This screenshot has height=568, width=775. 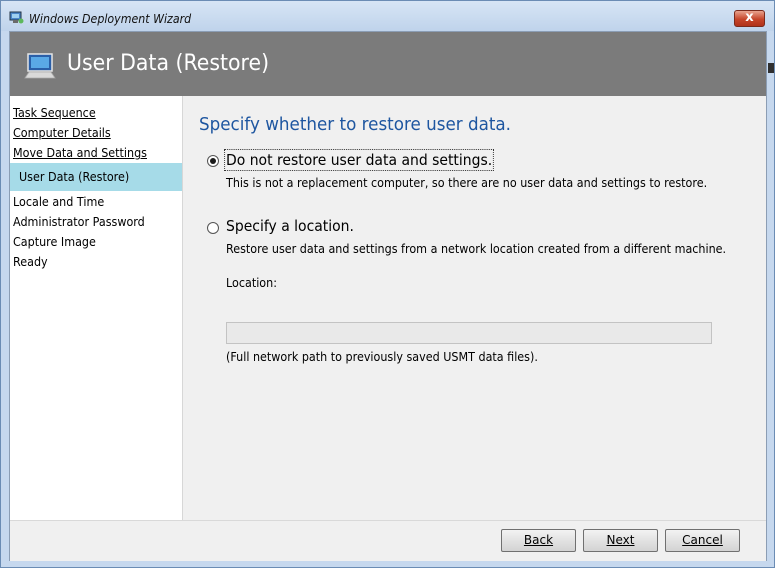 What do you see at coordinates (62, 133) in the screenshot?
I see `nav-item-computer-details: Computer Details` at bounding box center [62, 133].